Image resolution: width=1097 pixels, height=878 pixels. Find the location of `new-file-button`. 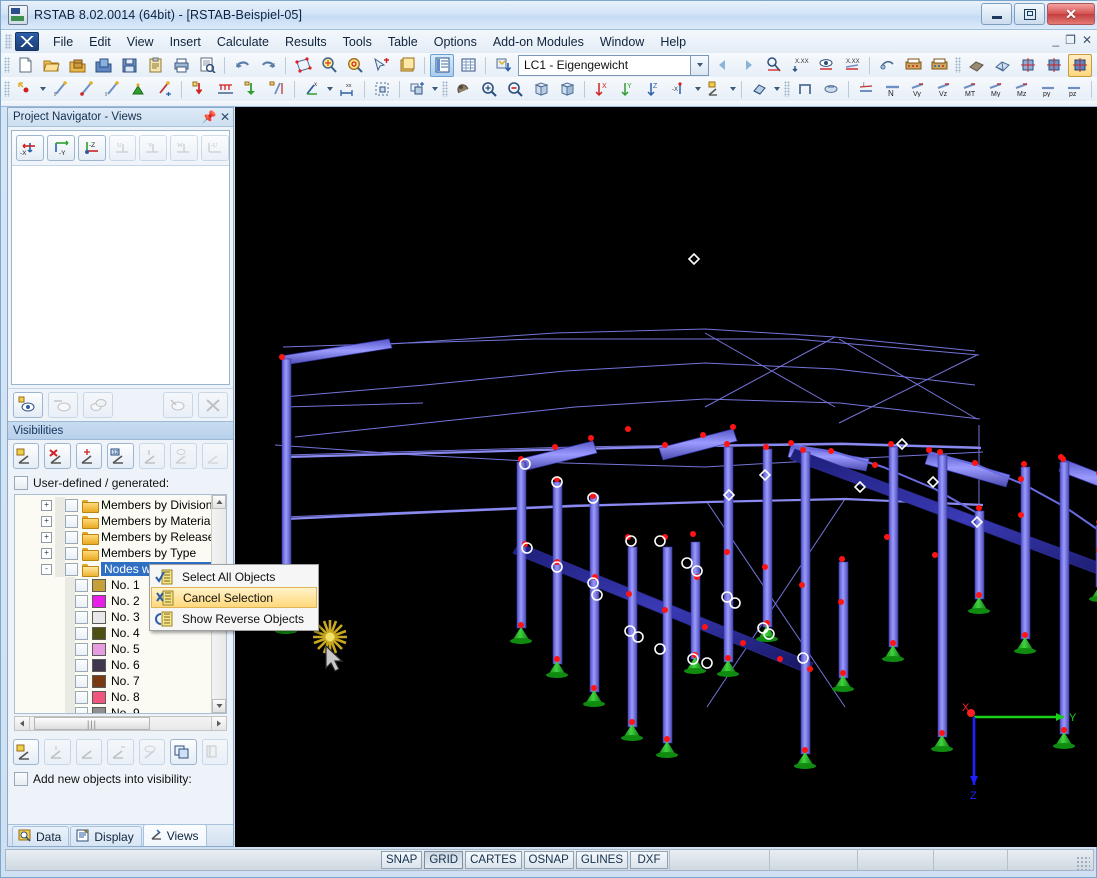

new-file-button is located at coordinates (25, 65).